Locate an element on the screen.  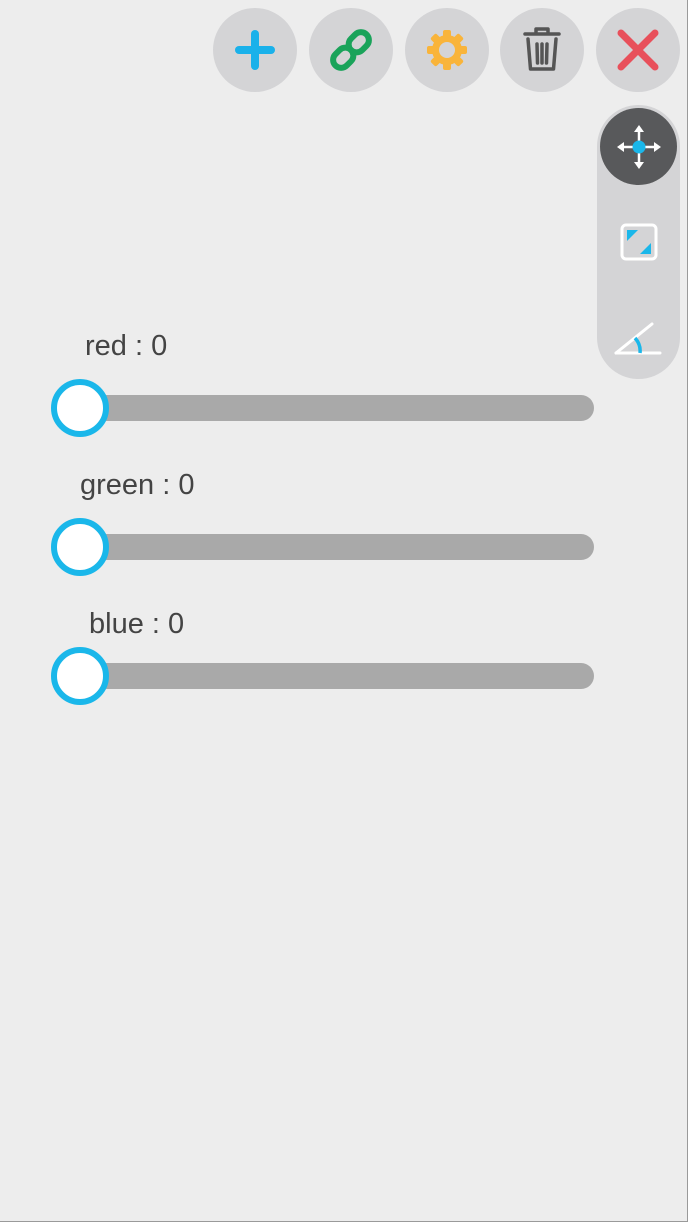
angle-tool-button is located at coordinates (638, 336).